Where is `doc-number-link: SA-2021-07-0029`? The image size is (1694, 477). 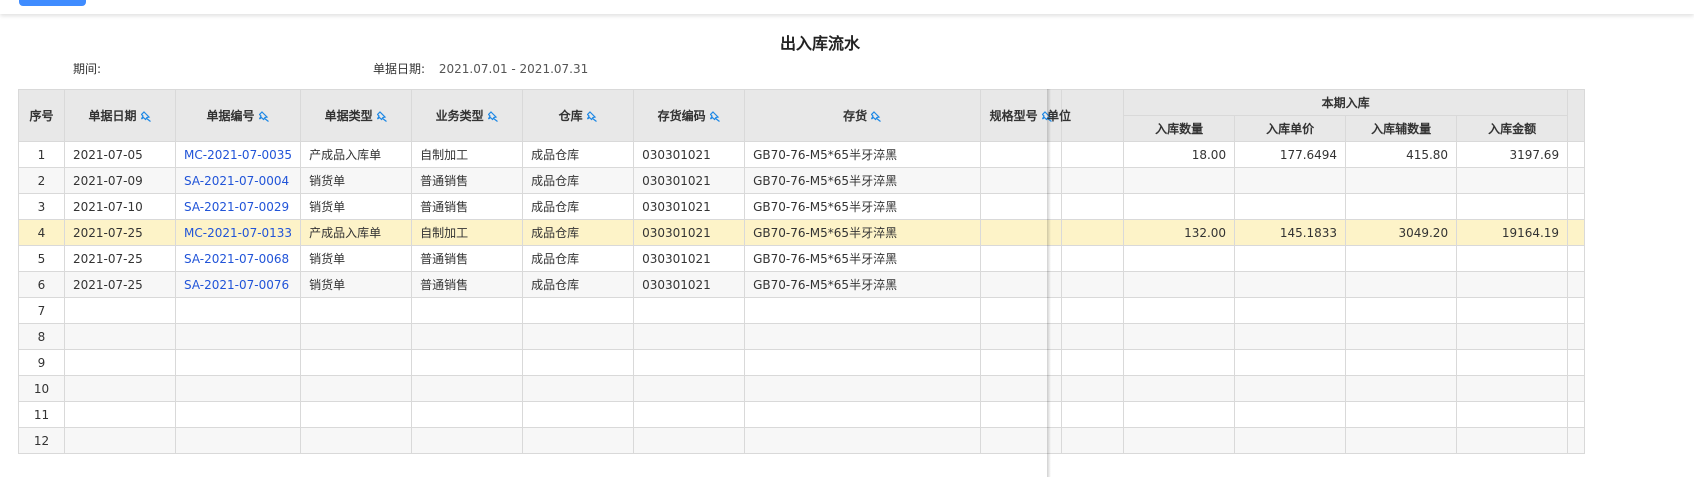
doc-number-link: SA-2021-07-0029 is located at coordinates (236, 207).